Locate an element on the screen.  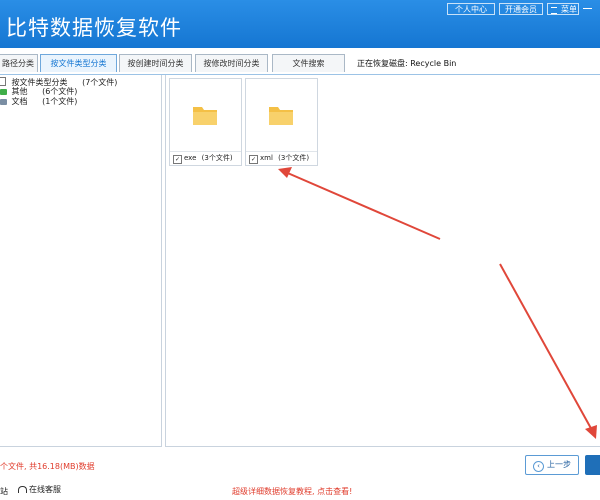
tab-created-time: 按创建时间分类 is located at coordinates (155, 63).